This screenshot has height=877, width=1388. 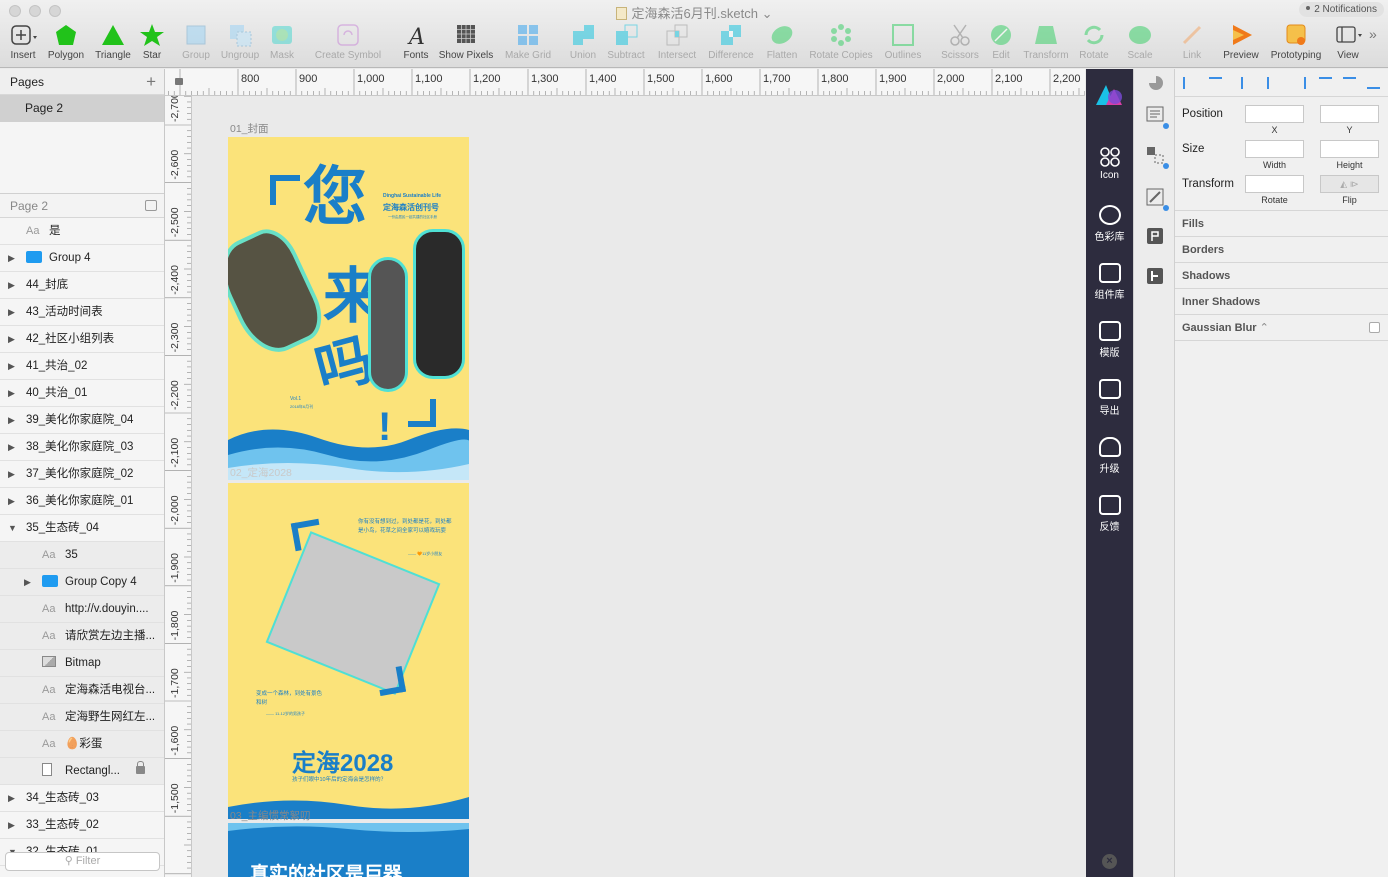 I want to click on align-middle-icon, so click(x=1349, y=83).